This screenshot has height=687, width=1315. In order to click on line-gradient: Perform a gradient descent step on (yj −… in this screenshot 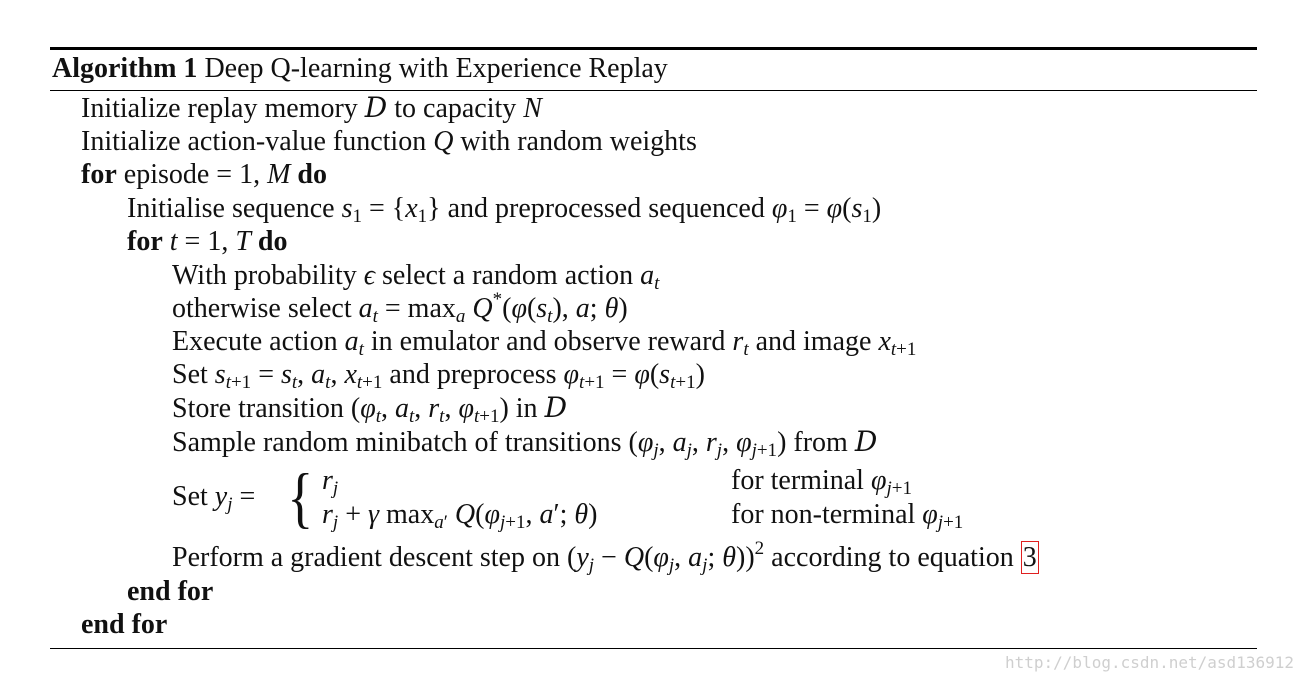, I will do `click(605, 557)`.